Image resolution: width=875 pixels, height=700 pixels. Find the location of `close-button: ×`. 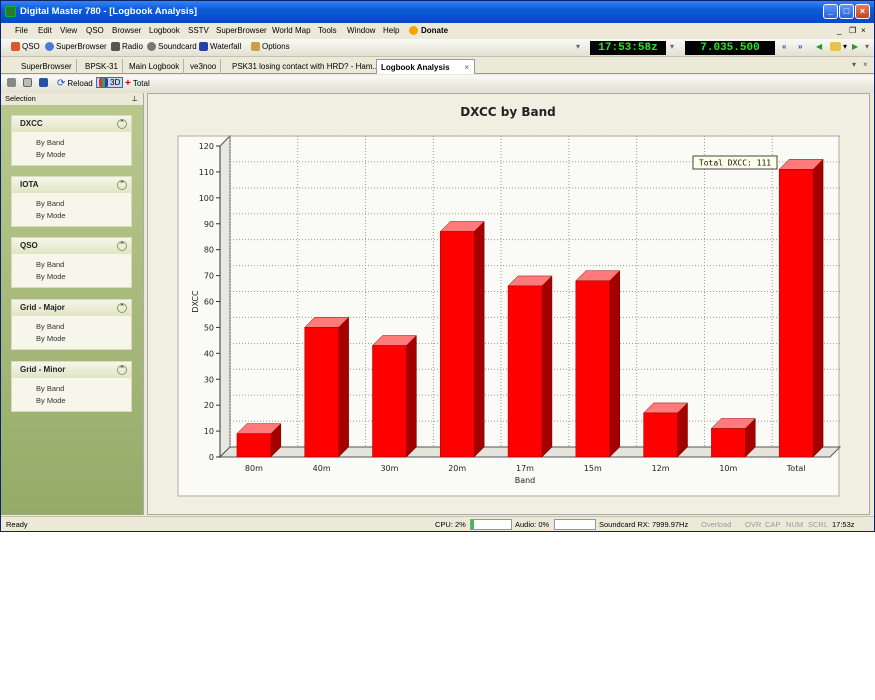

close-button: × is located at coordinates (862, 11).